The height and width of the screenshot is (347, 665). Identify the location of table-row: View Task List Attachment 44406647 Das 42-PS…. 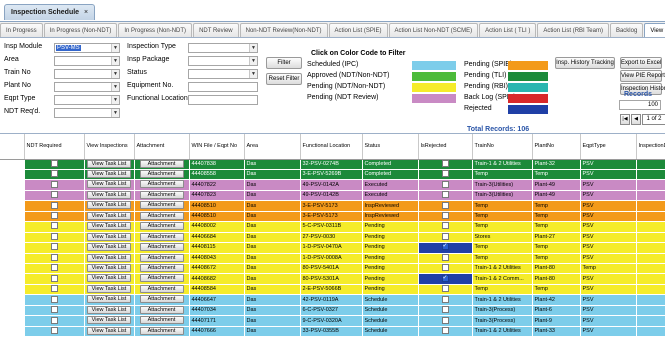
(332, 300).